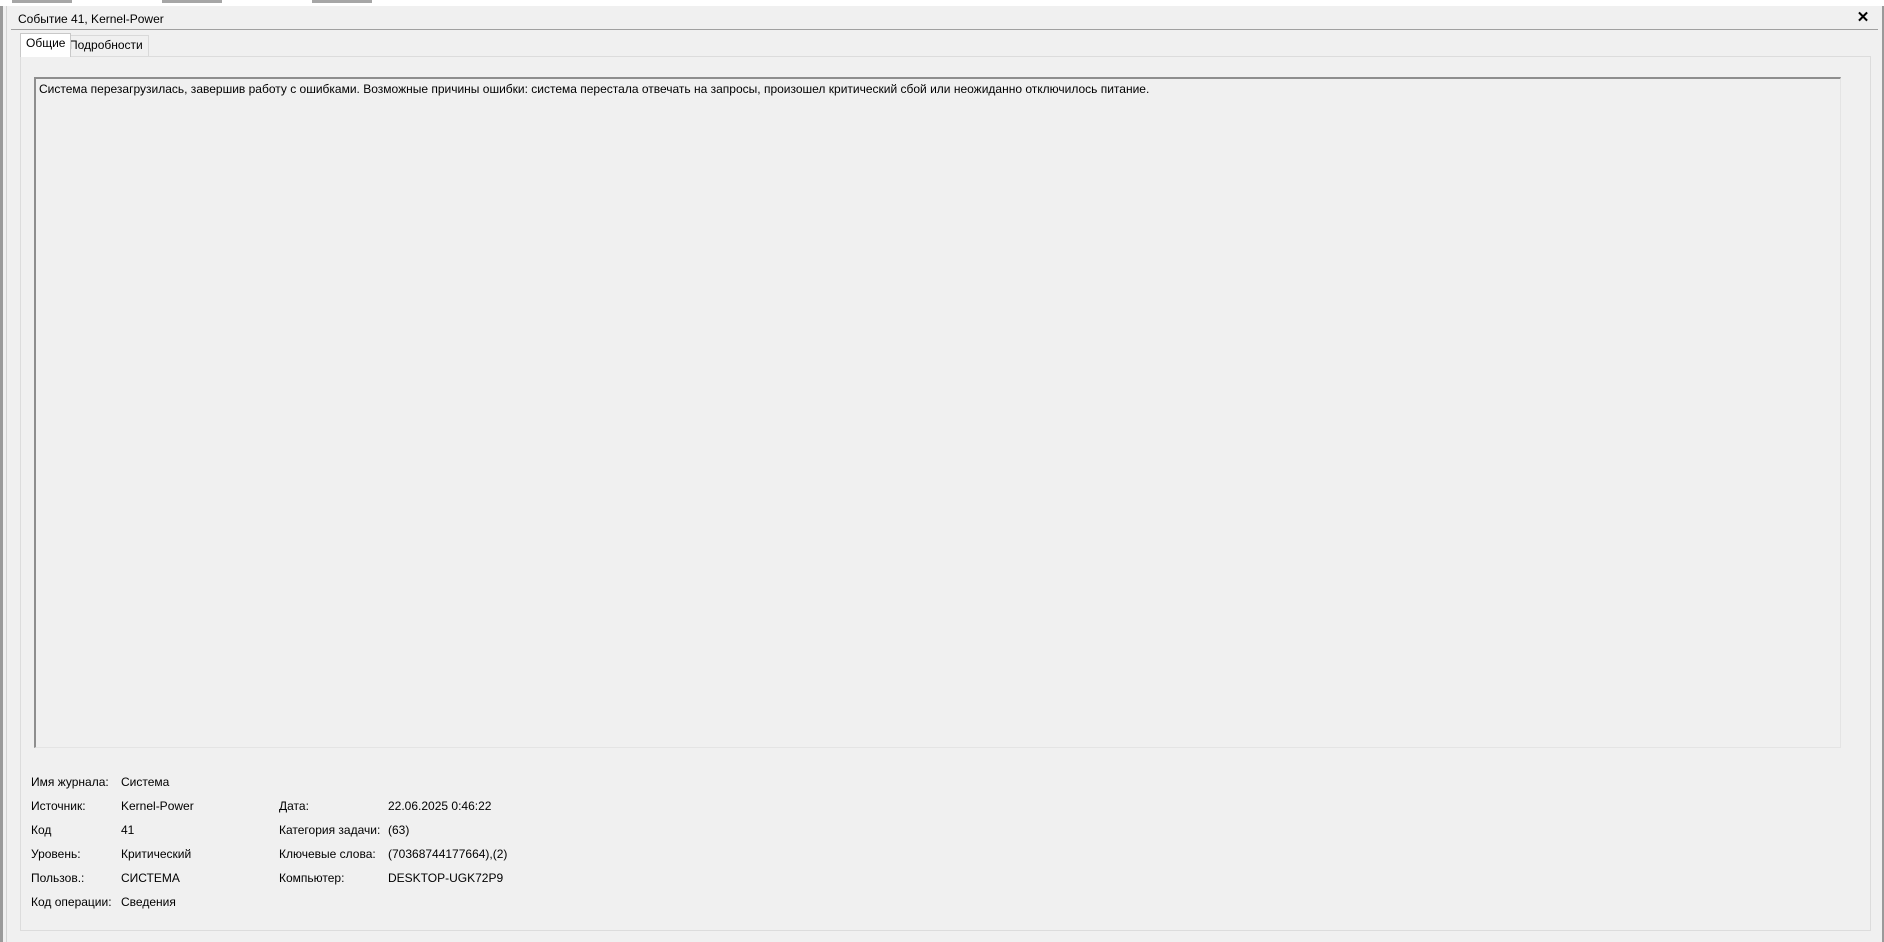  Describe the element at coordinates (399, 830) in the screenshot. I see `task-category-value: (63)` at that location.